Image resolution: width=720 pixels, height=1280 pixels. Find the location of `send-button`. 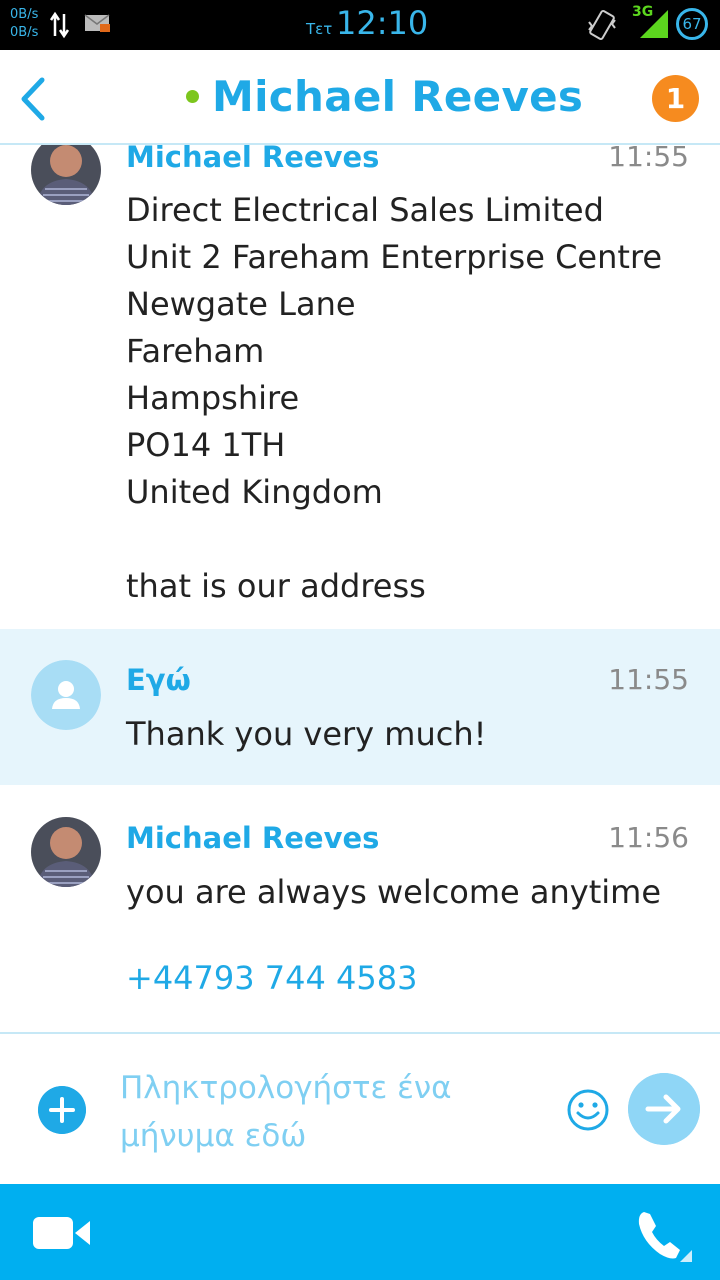

send-button is located at coordinates (664, 1109).